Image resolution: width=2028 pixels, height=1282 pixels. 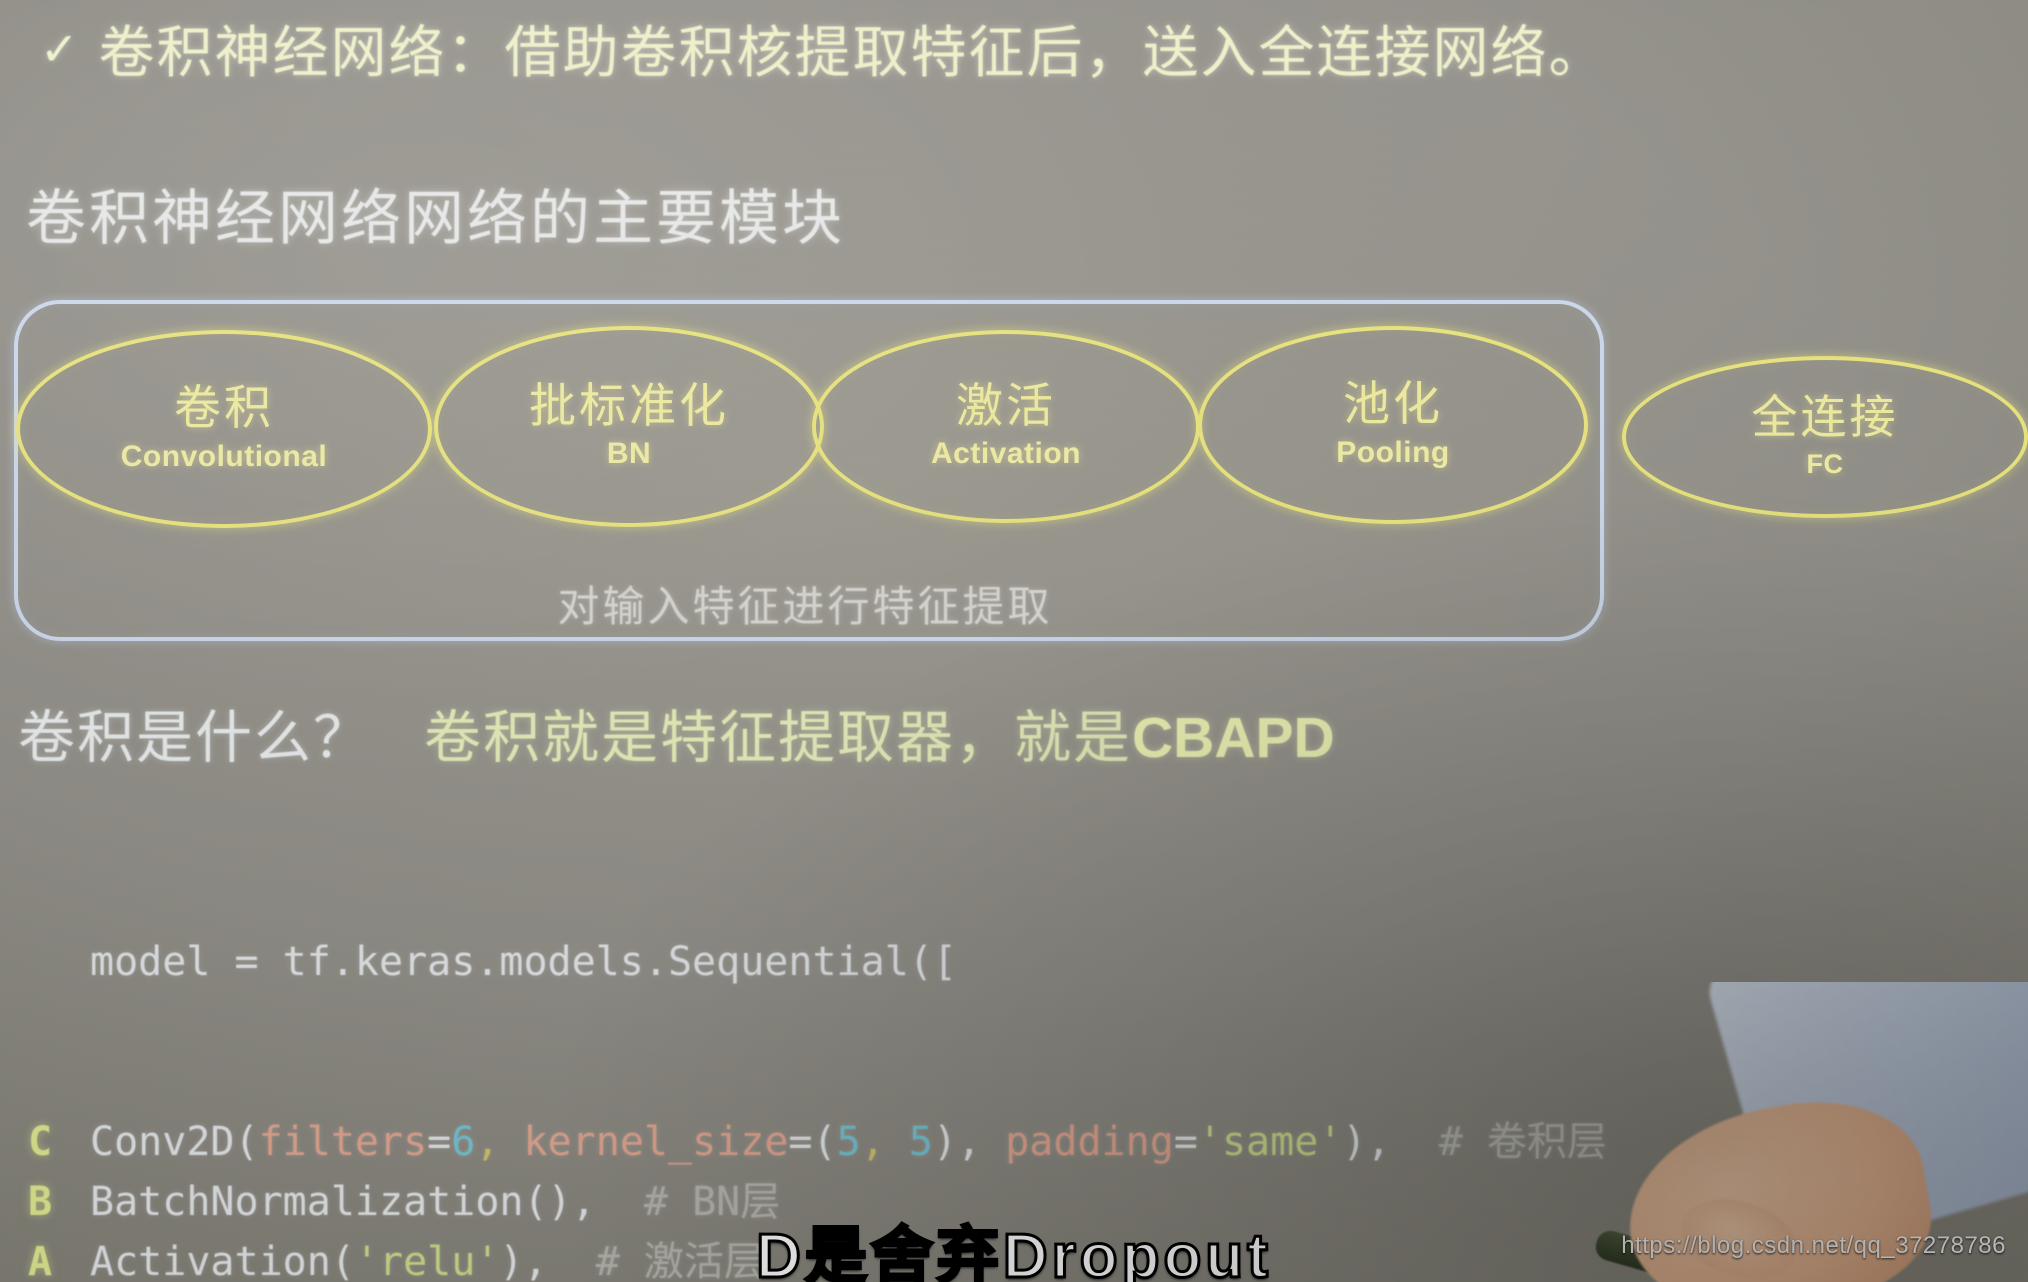 What do you see at coordinates (1089, 1142) in the screenshot?
I see `code-token-kwarg: padding` at bounding box center [1089, 1142].